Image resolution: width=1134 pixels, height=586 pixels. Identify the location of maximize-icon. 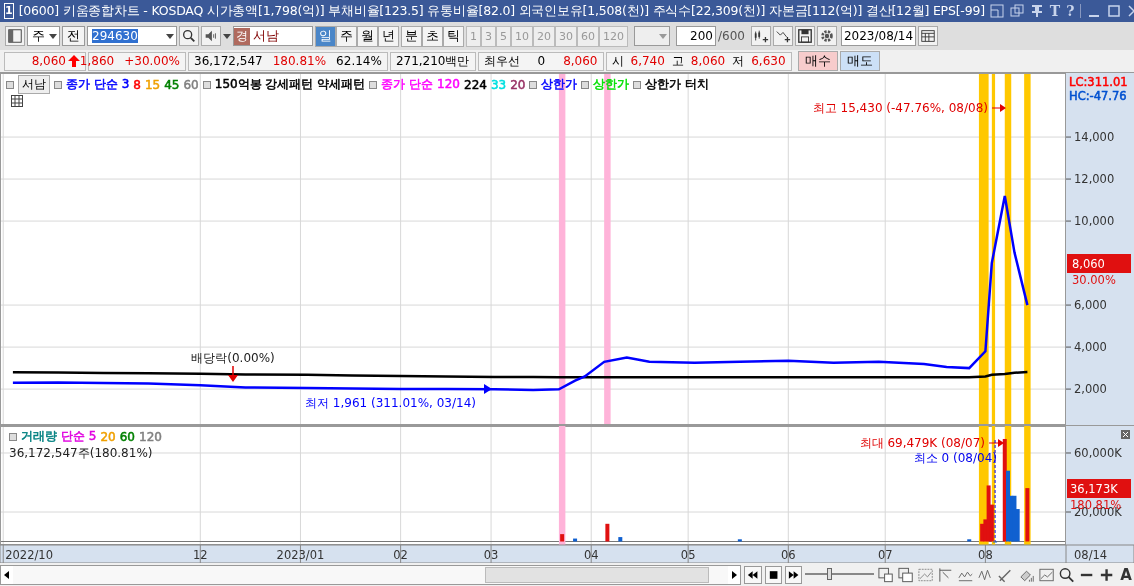
(1114, 11).